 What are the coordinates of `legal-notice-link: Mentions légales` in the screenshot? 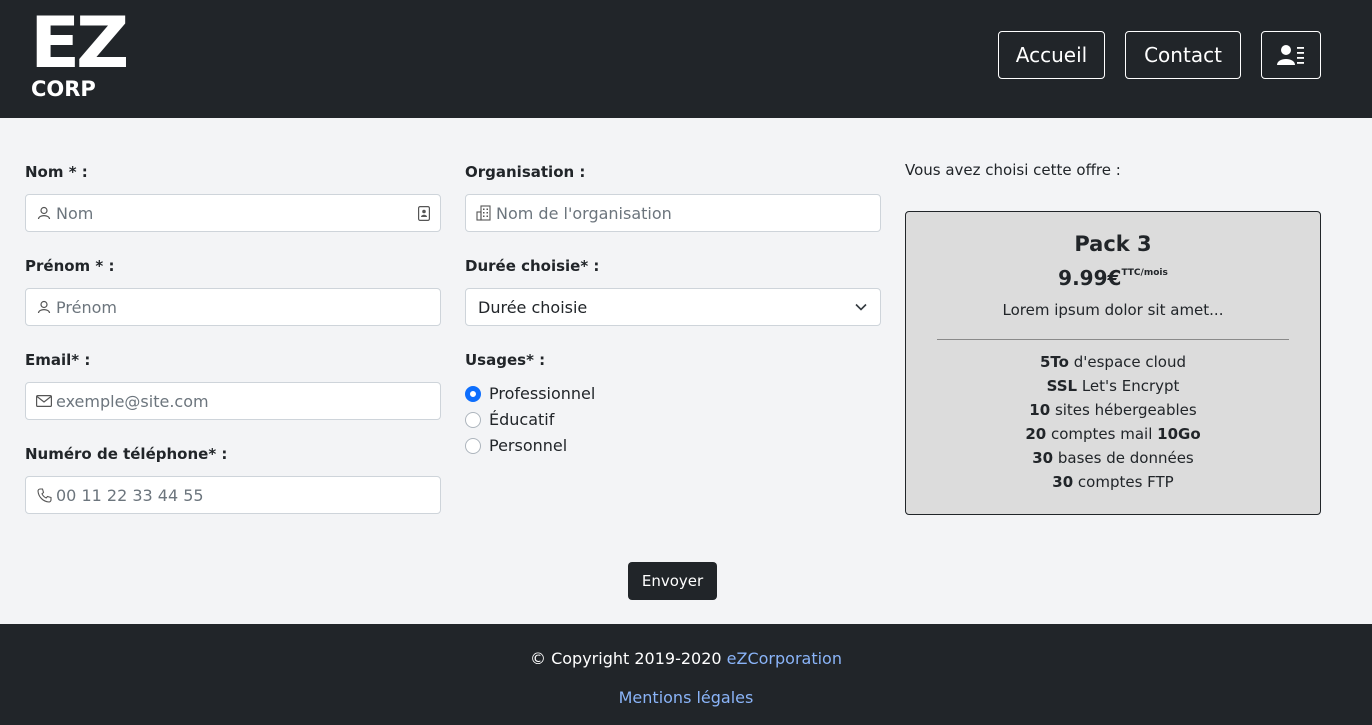 It's located at (686, 697).